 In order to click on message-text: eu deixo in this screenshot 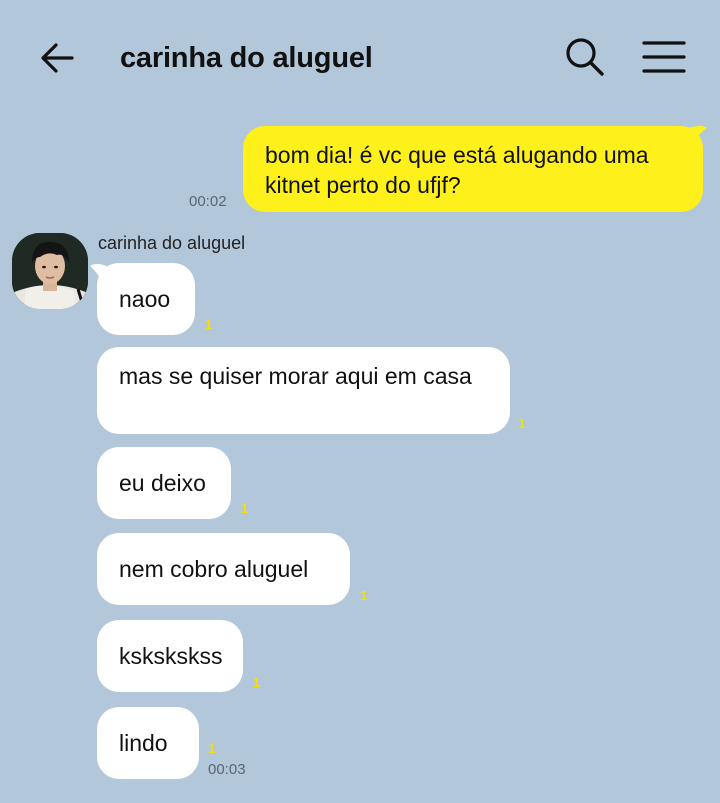, I will do `click(162, 483)`.